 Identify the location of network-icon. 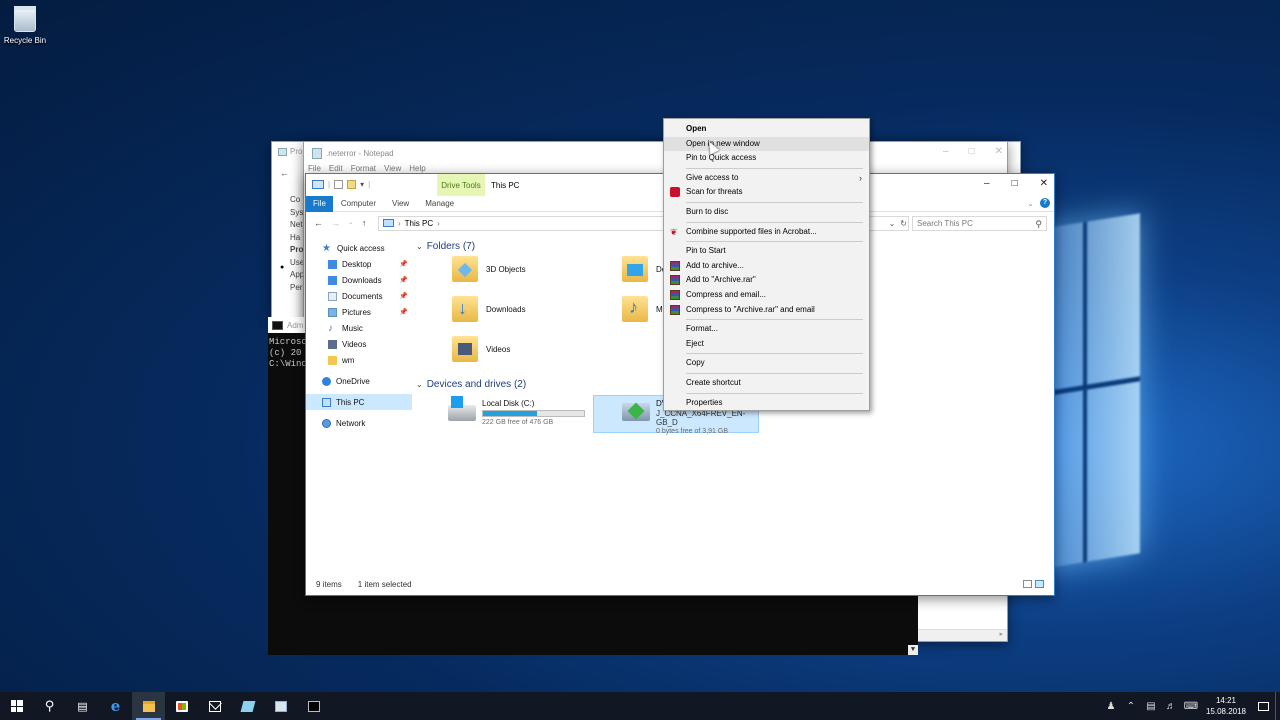
(326, 423).